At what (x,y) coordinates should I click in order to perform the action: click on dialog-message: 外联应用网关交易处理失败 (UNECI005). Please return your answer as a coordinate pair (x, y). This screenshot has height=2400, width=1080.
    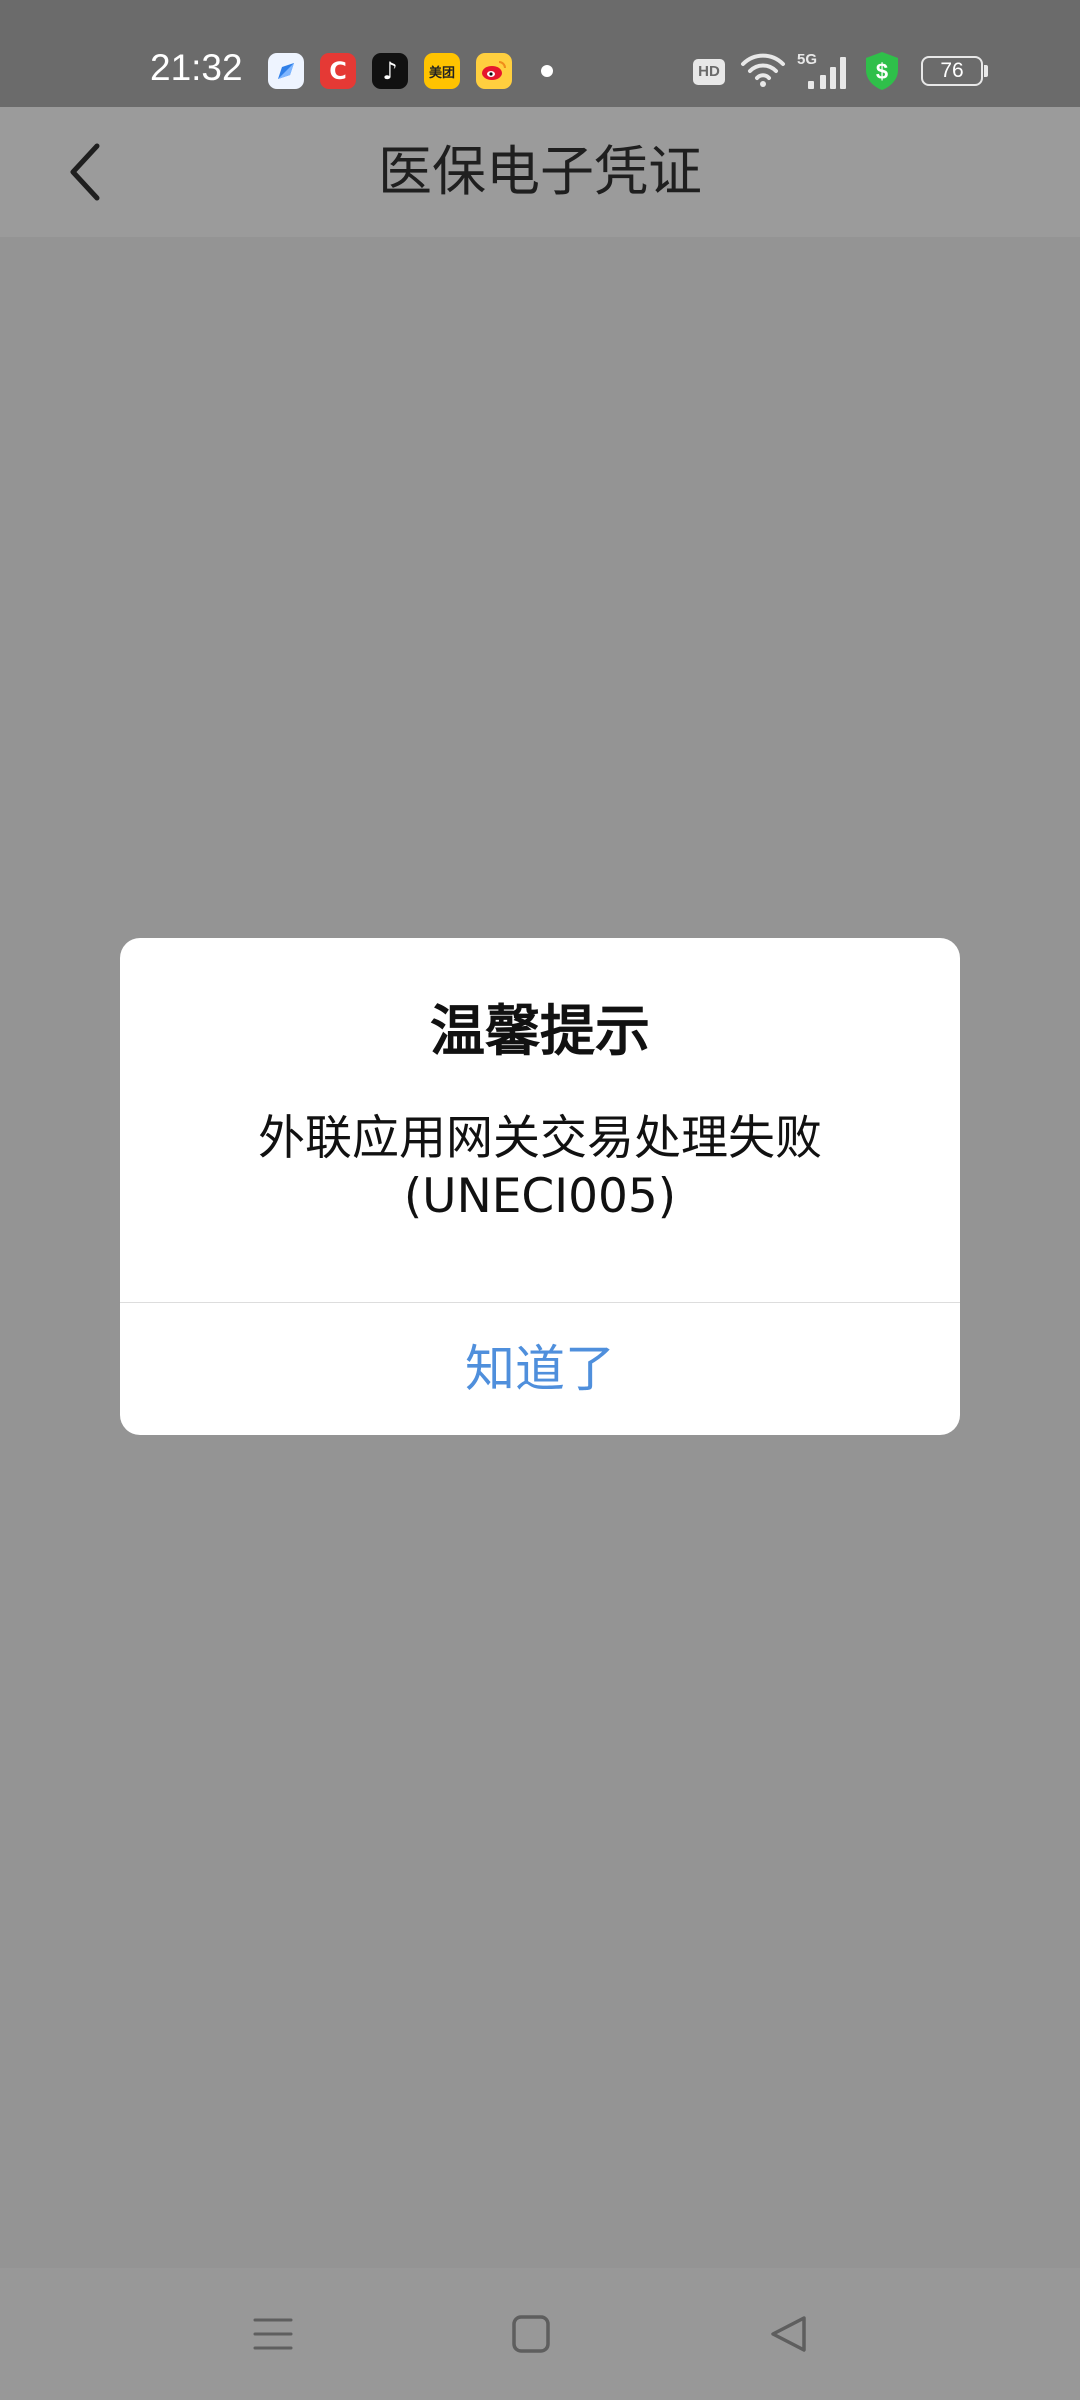
    Looking at the image, I should click on (540, 1167).